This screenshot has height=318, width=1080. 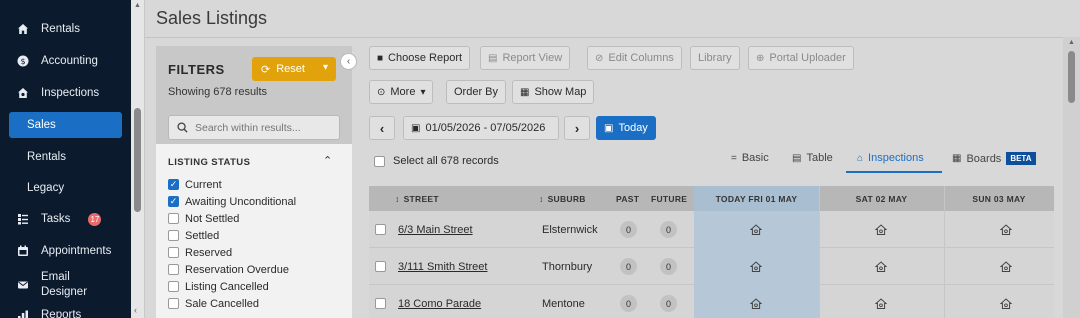 What do you see at coordinates (212, 18) in the screenshot?
I see `page-title: Sales Listings` at bounding box center [212, 18].